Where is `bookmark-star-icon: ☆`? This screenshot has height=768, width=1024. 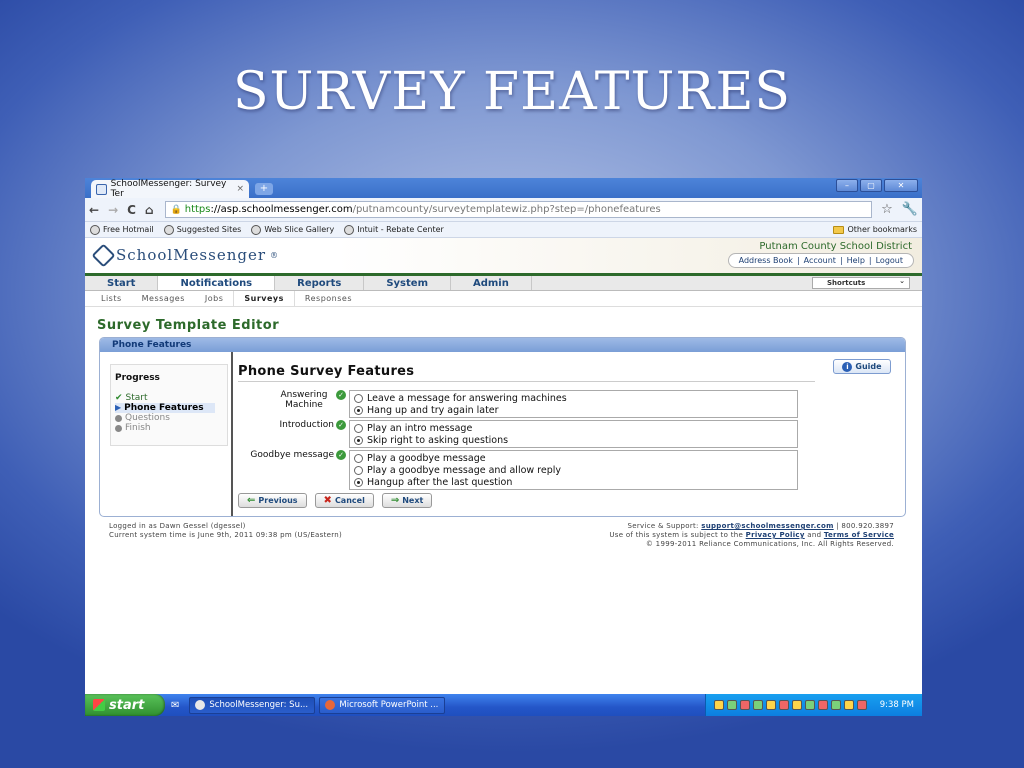 bookmark-star-icon: ☆ is located at coordinates (887, 209).